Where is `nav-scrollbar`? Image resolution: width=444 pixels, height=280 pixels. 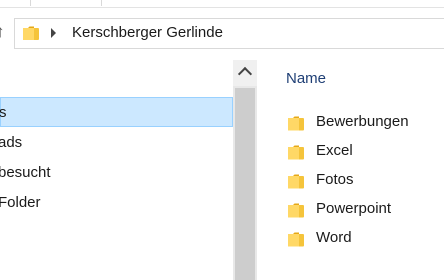
nav-scrollbar is located at coordinates (245, 170).